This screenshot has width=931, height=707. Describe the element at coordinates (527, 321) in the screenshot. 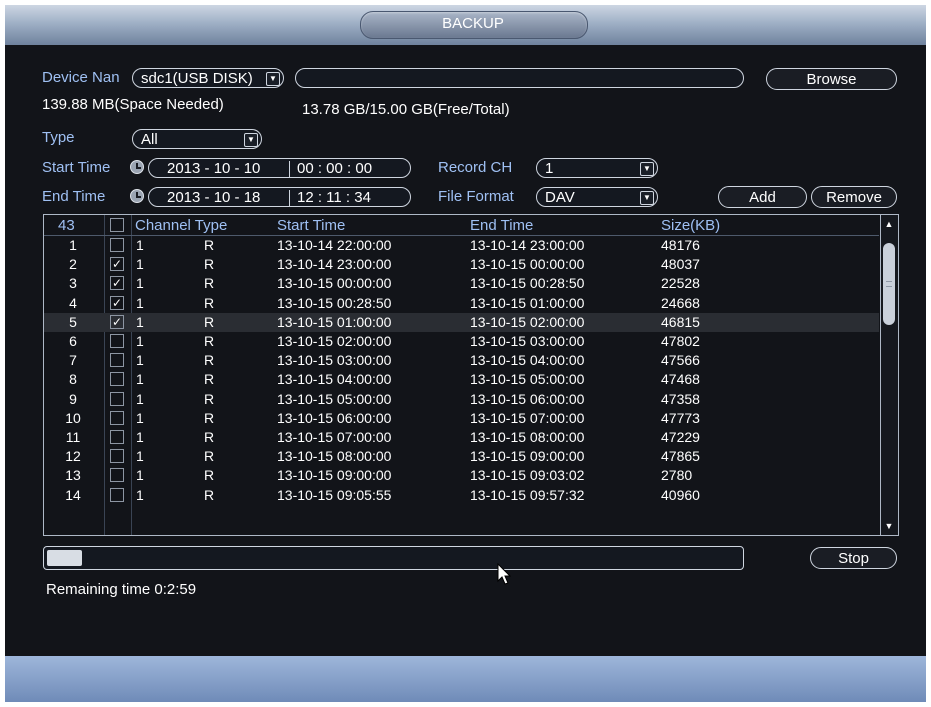

I see `row-end-time: 13-10-15 02:00:00` at that location.